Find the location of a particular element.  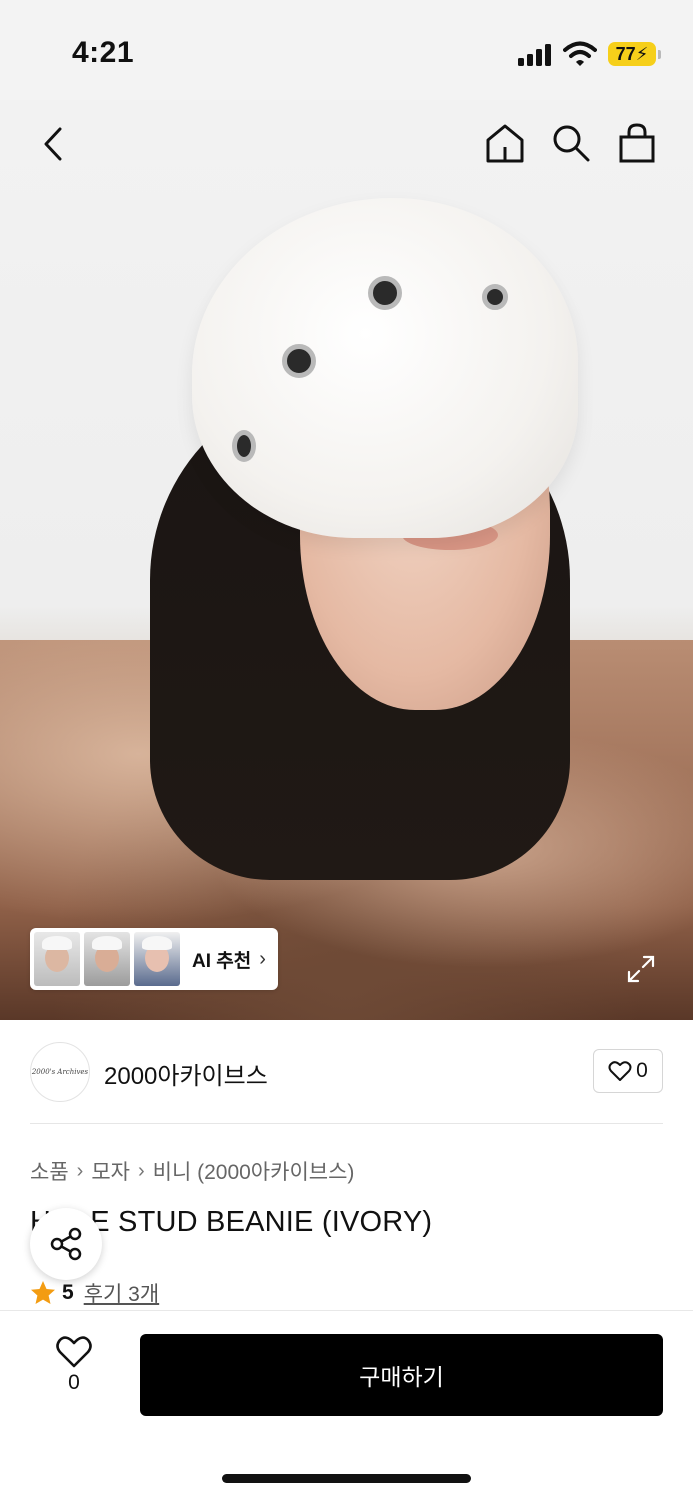

wifi-icon is located at coordinates (580, 53).